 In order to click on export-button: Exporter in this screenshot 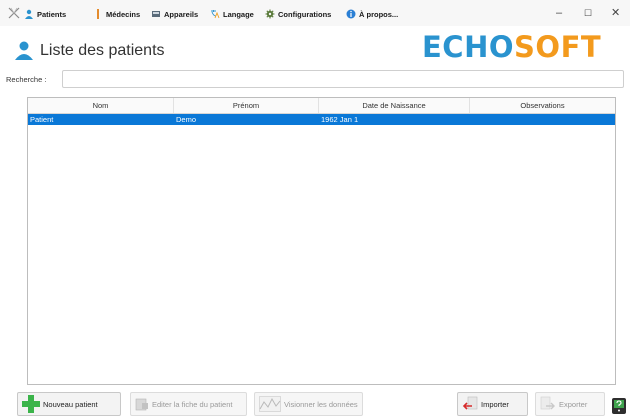, I will do `click(570, 404)`.